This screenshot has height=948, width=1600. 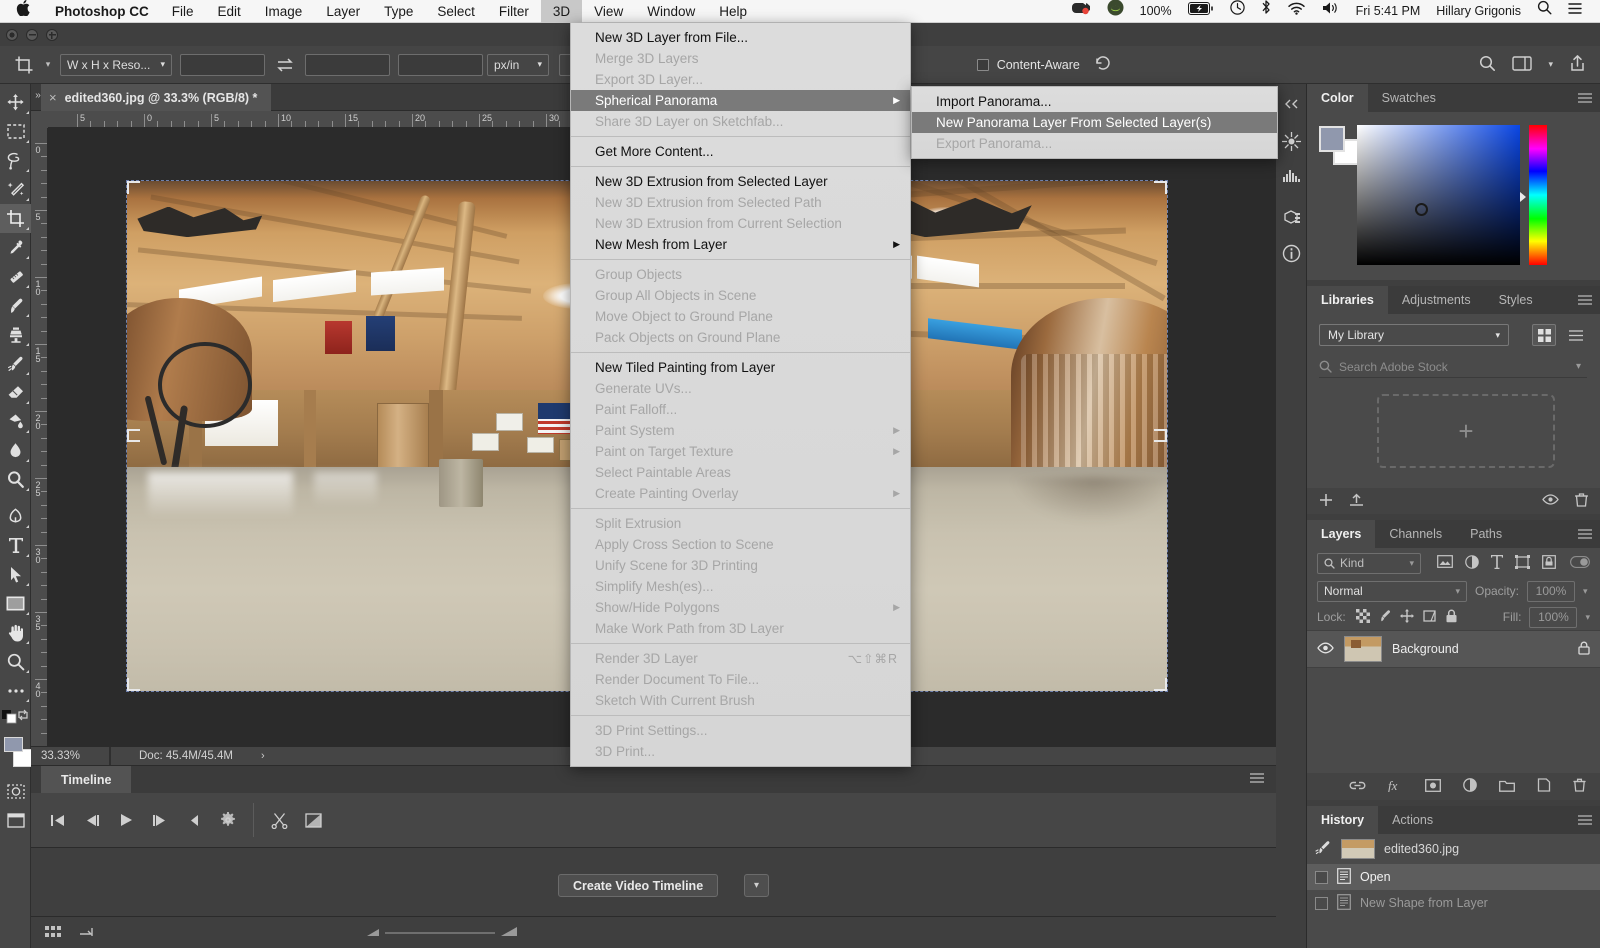 What do you see at coordinates (1201, 11) in the screenshot?
I see `battery-icon` at bounding box center [1201, 11].